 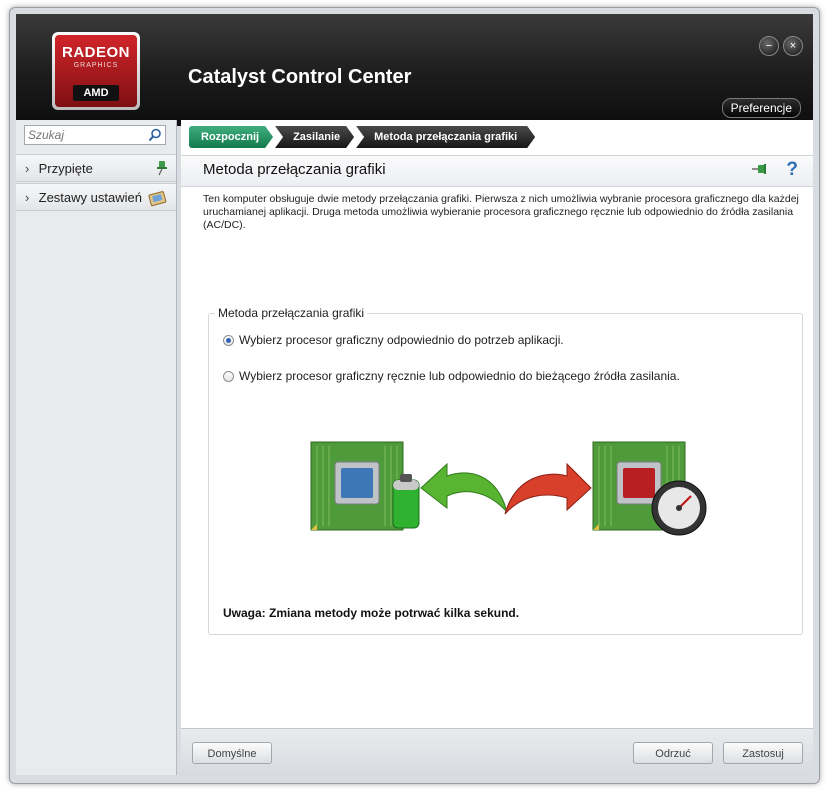 I want to click on group-title: Metoda przełączania grafiki, so click(x=291, y=313).